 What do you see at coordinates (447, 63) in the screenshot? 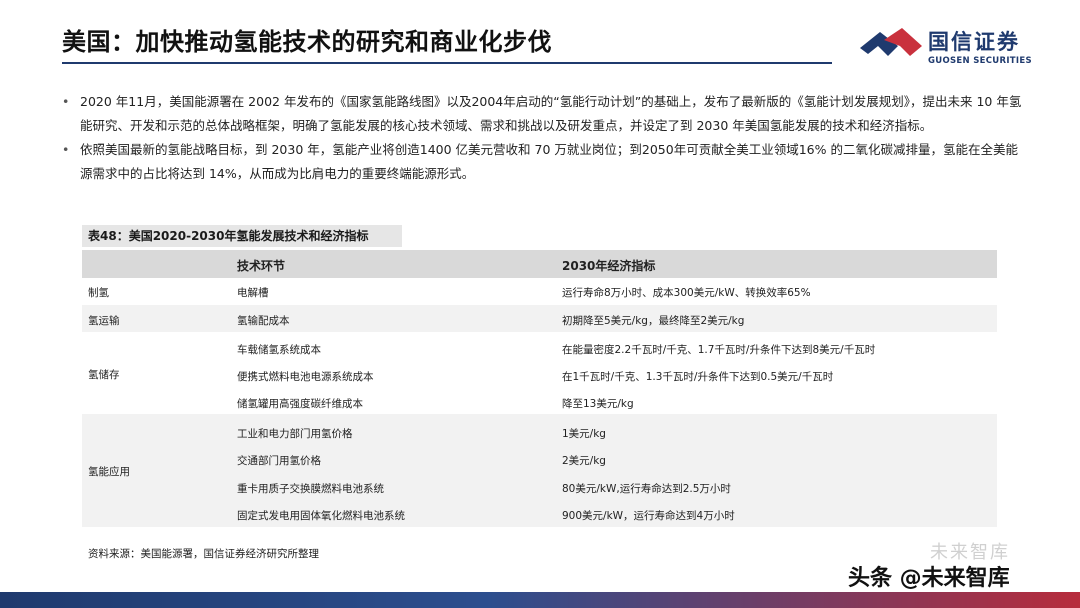
I see `title-divider` at bounding box center [447, 63].